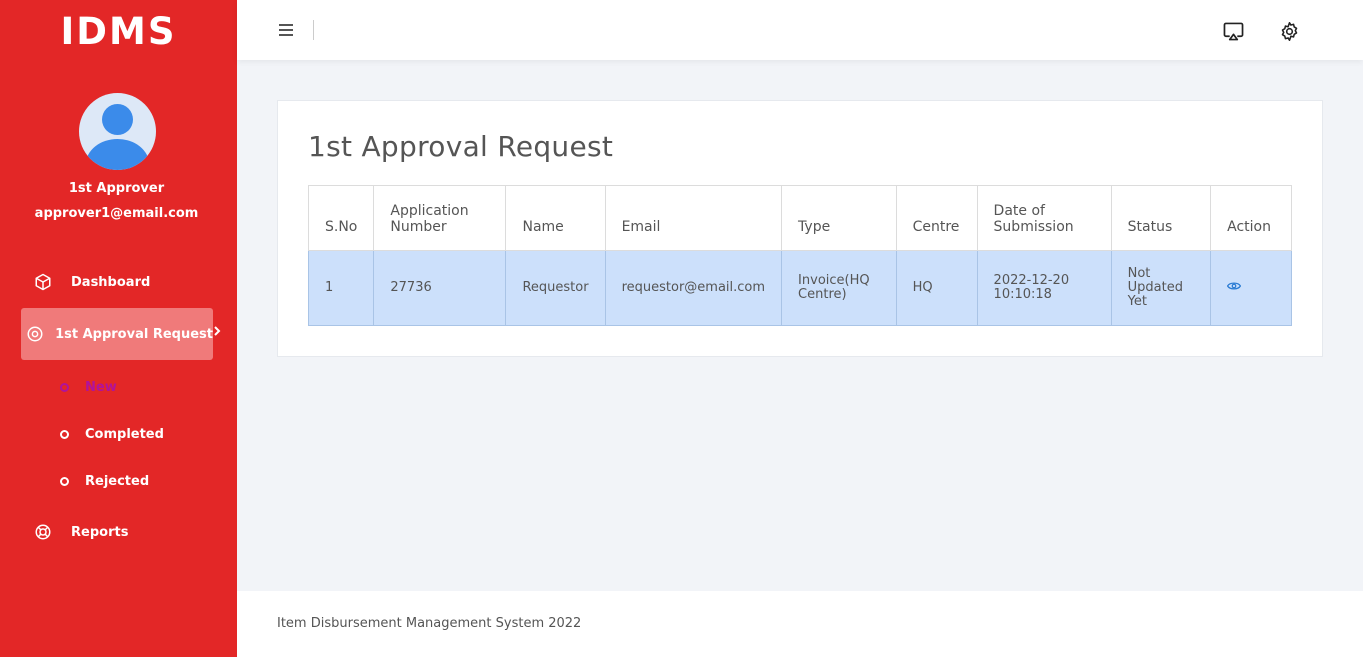  What do you see at coordinates (1234, 288) in the screenshot?
I see `eye-icon` at bounding box center [1234, 288].